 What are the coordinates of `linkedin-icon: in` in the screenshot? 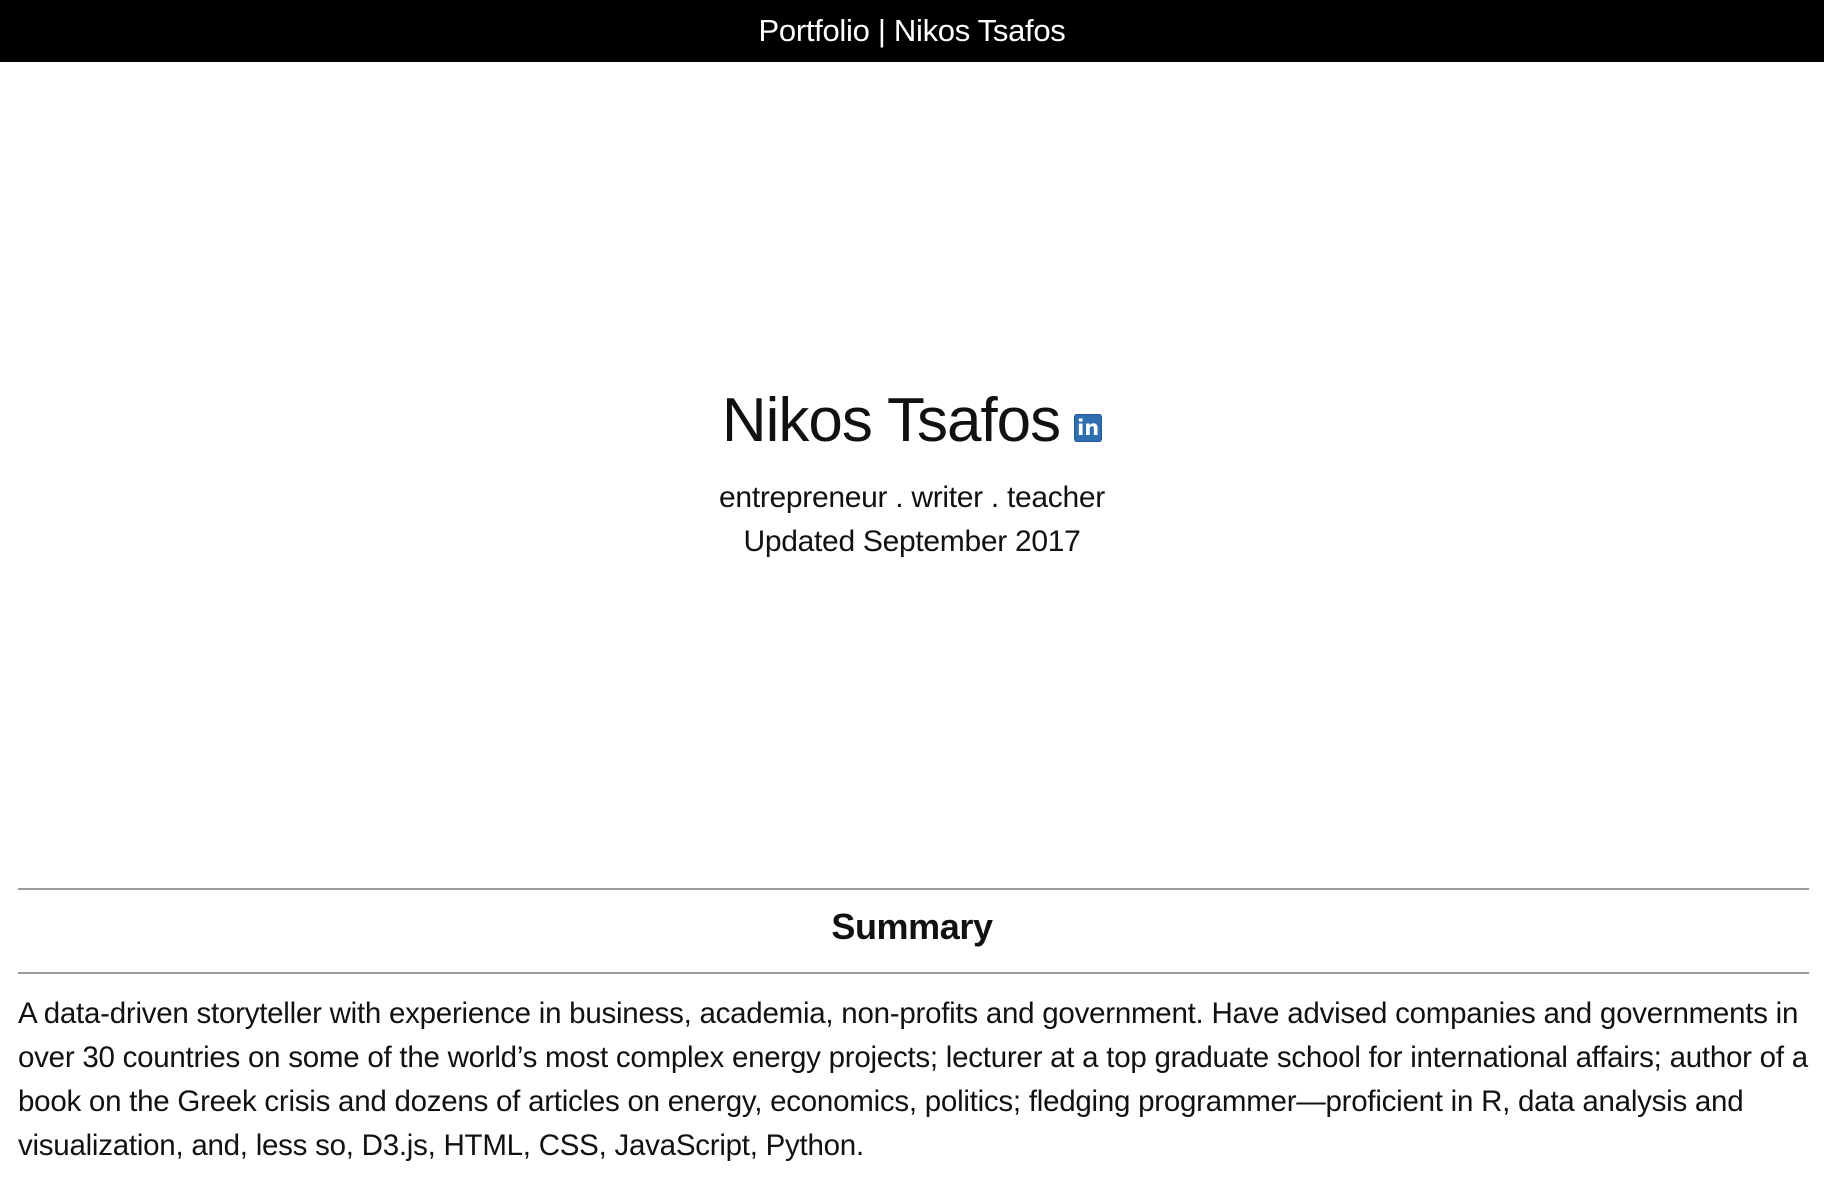 It's located at (1088, 427).